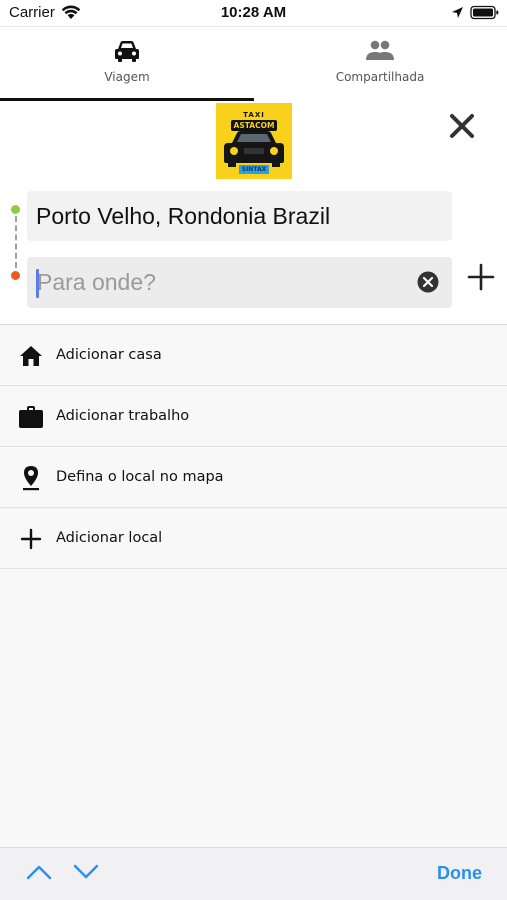 Image resolution: width=507 pixels, height=900 pixels. I want to click on clock-label: 10:28 AM, so click(253, 12).